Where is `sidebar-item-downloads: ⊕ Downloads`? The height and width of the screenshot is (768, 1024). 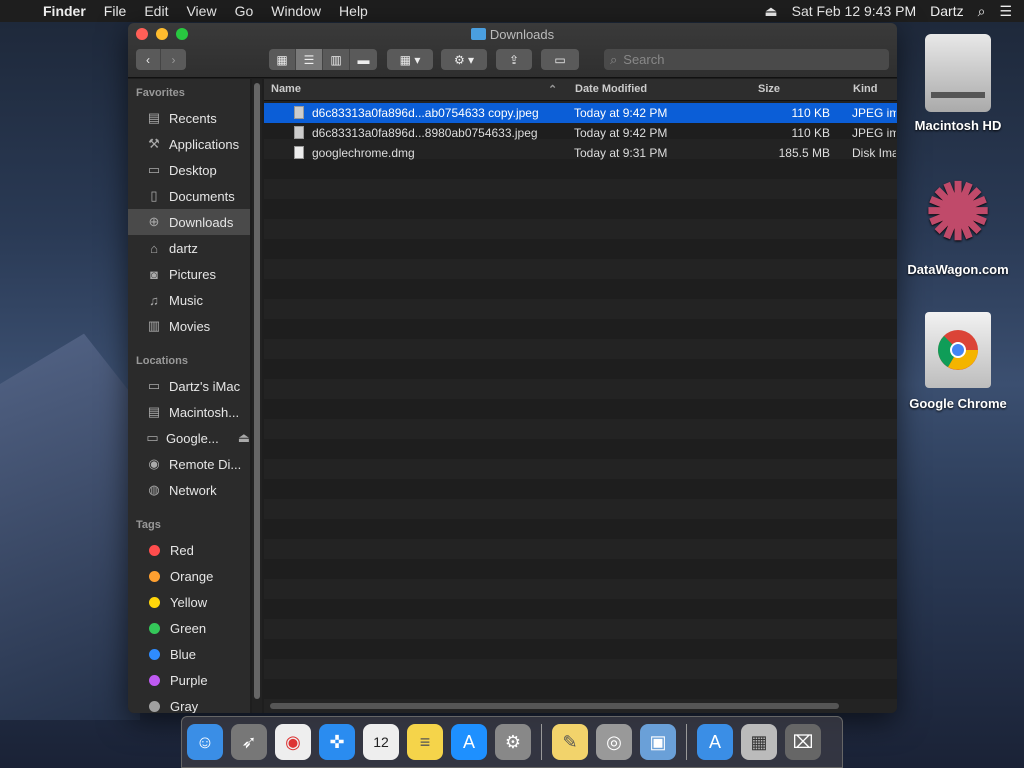
sidebar-item-downloads: ⊕ Downloads is located at coordinates (189, 222).